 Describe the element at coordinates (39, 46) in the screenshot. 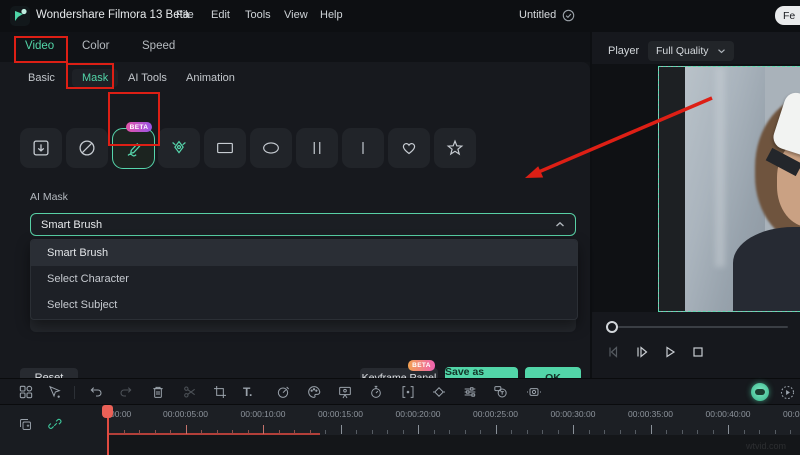

I see `tab-video: Video` at that location.